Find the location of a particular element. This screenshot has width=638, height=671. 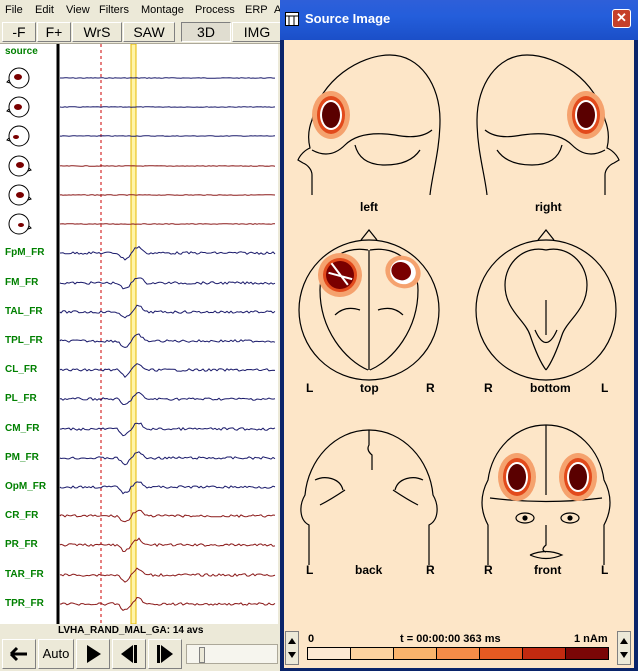

wrs-button: WrS is located at coordinates (97, 32).